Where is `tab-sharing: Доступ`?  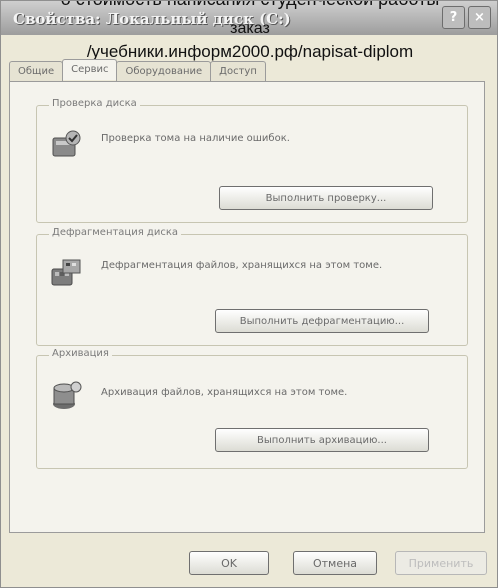
tab-sharing: Доступ is located at coordinates (238, 71).